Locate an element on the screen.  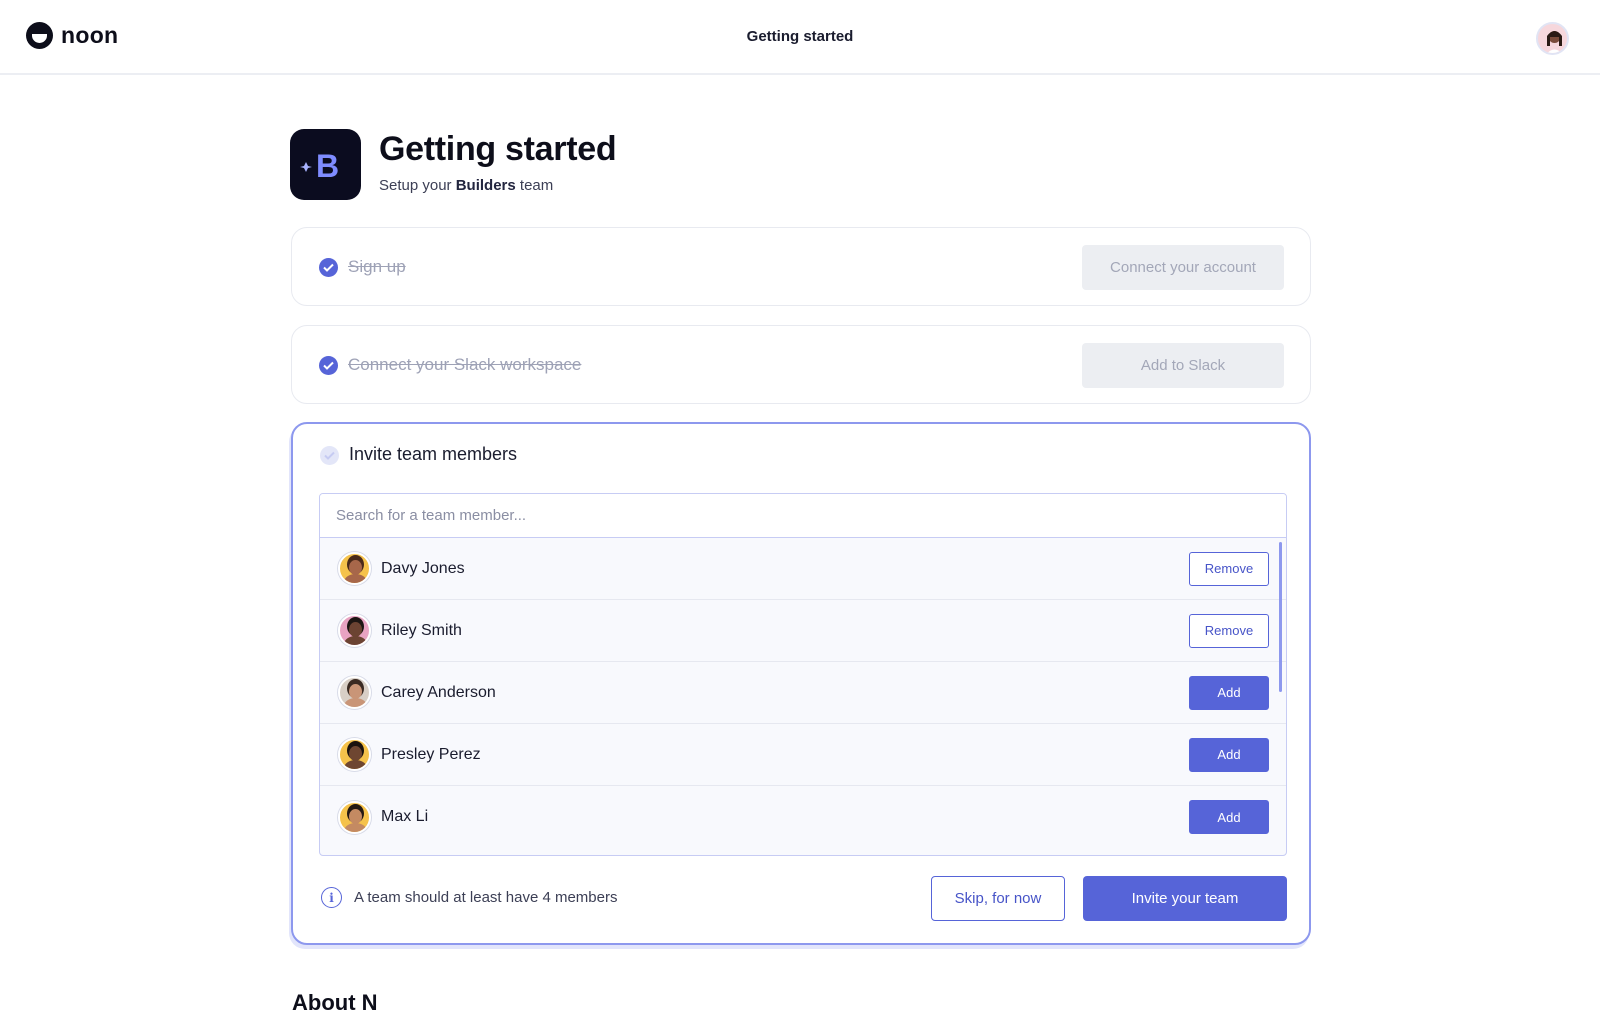
step-label: Invite team members is located at coordinates (433, 454).